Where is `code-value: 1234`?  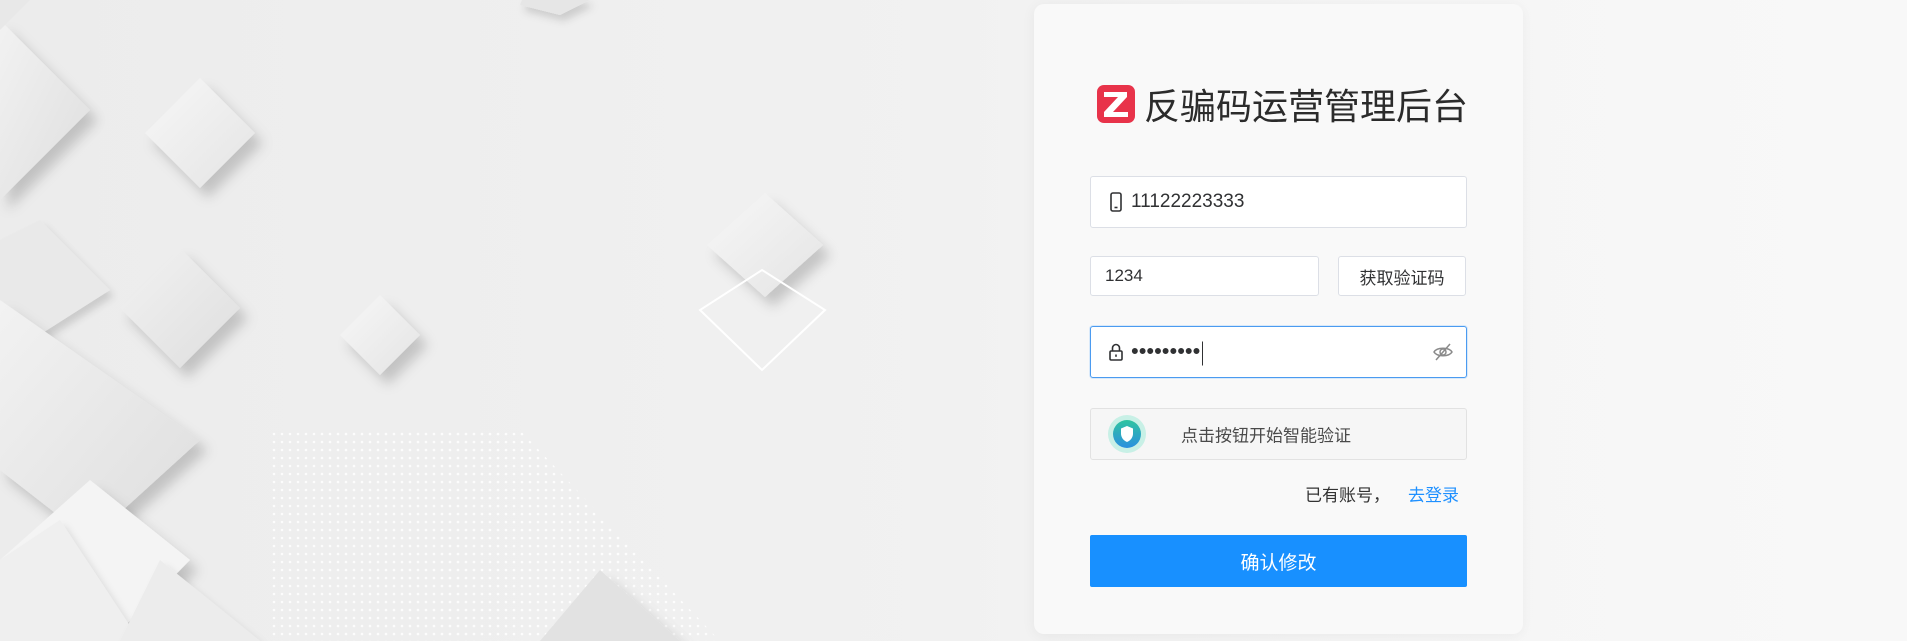 code-value: 1234 is located at coordinates (1124, 275).